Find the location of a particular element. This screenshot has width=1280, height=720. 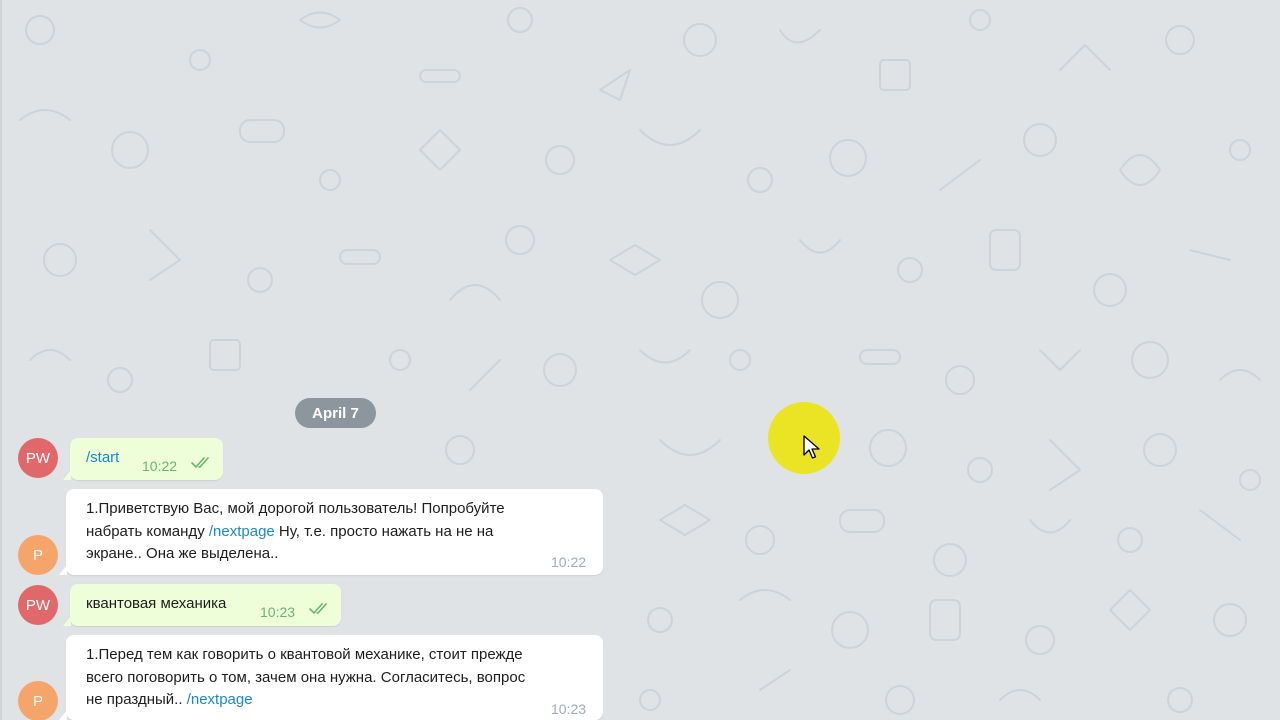

command-link-start: /start is located at coordinates (102, 458).